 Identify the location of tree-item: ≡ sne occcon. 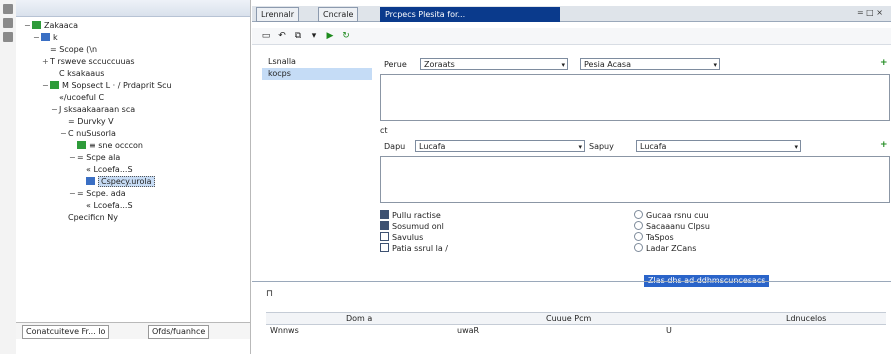
(106, 146).